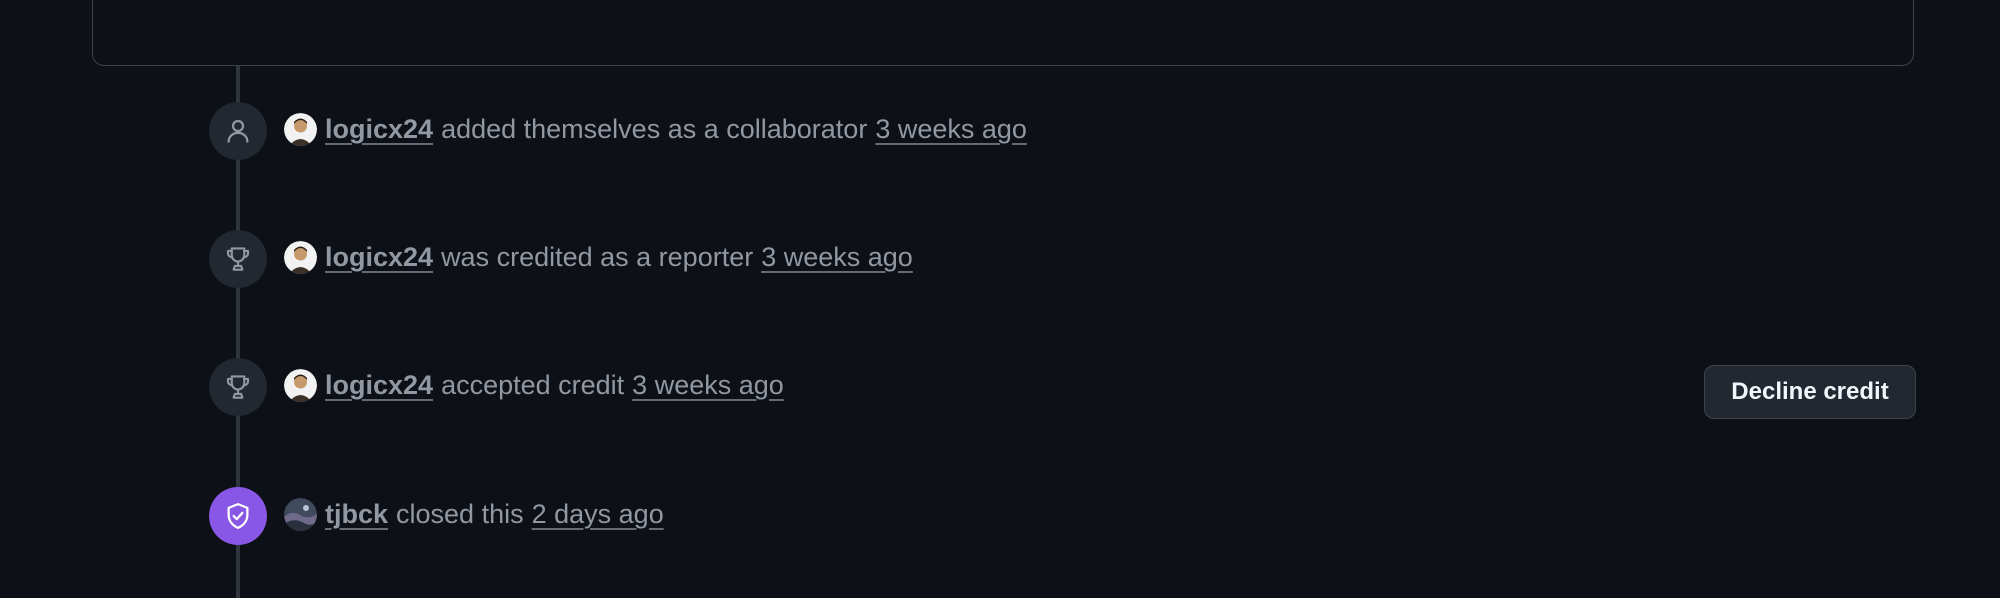 Image resolution: width=2000 pixels, height=598 pixels. Describe the element at coordinates (460, 514) in the screenshot. I see `event-action: closed this` at that location.